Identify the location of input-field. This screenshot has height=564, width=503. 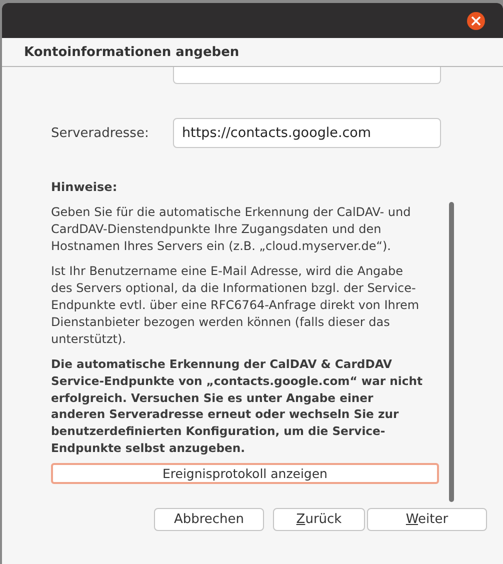
(307, 75).